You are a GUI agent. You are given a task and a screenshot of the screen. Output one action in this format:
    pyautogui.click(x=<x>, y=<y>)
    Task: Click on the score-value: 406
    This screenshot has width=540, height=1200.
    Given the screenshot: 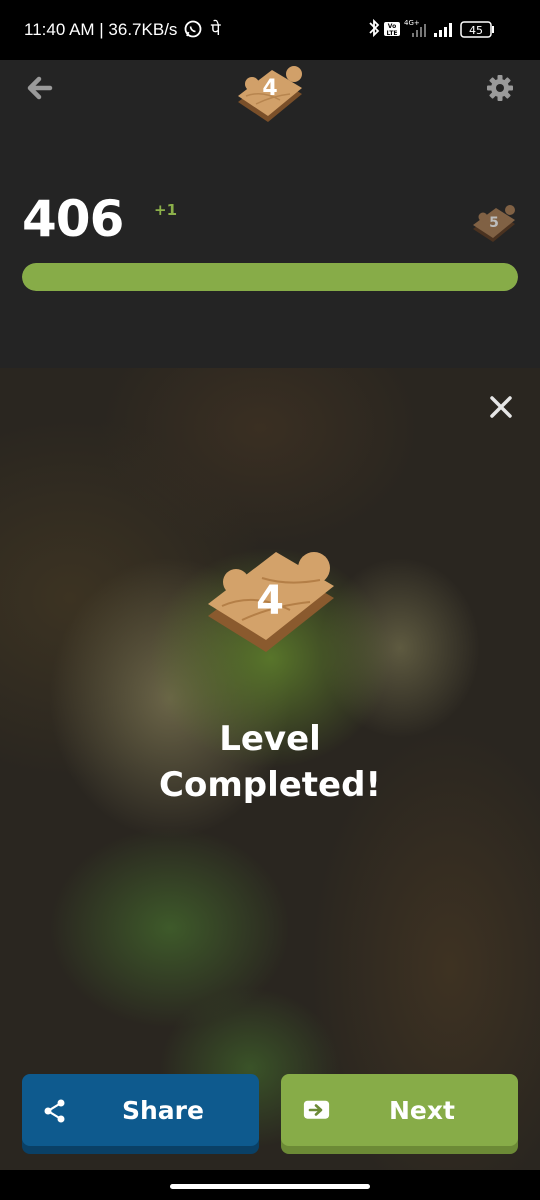 What is the action you would take?
    pyautogui.click(x=73, y=219)
    